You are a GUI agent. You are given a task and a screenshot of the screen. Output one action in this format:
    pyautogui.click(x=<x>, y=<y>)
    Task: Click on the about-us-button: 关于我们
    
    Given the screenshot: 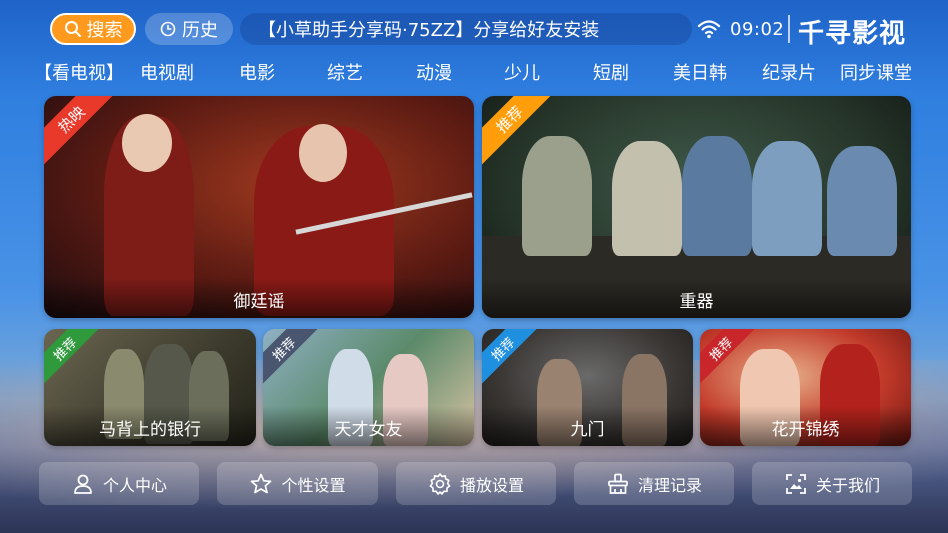 What is the action you would take?
    pyautogui.click(x=832, y=483)
    